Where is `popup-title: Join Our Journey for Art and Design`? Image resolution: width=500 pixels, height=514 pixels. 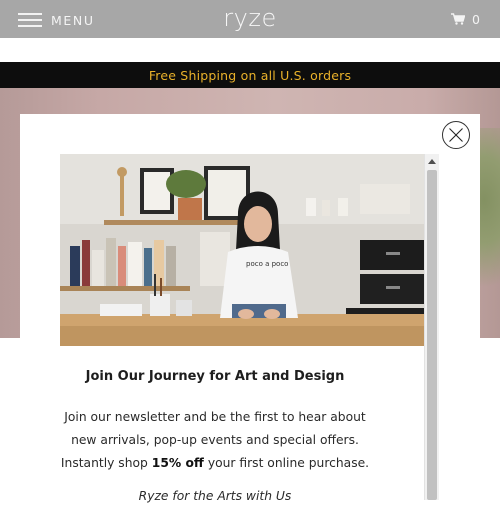 popup-title: Join Our Journey for Art and Design is located at coordinates (215, 376).